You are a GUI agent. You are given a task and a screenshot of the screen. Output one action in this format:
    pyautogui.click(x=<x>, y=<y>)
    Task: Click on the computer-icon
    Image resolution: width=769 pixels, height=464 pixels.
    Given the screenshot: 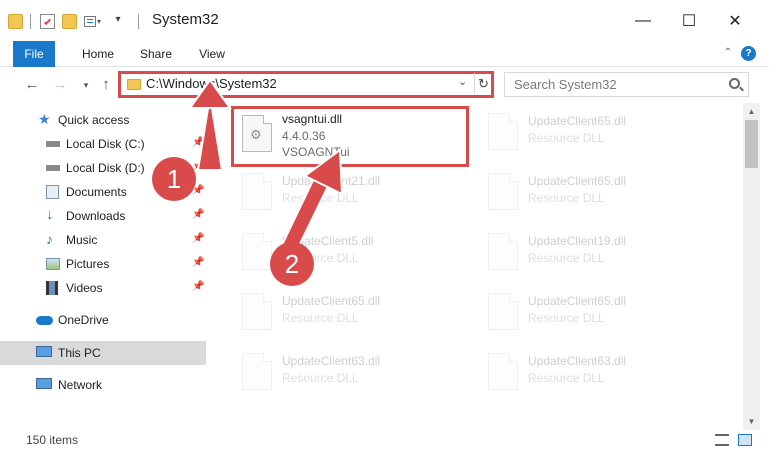 What is the action you would take?
    pyautogui.click(x=44, y=351)
    